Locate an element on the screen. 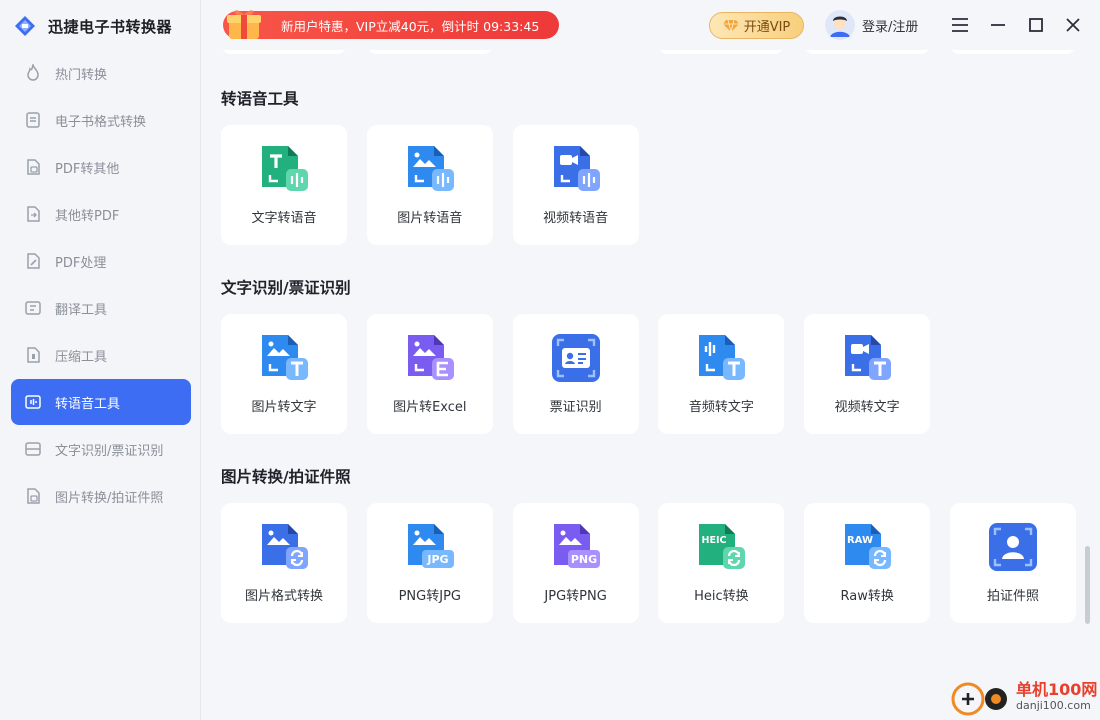  sidebar-item-pdf-to-other: PDF转其他 is located at coordinates (101, 167).